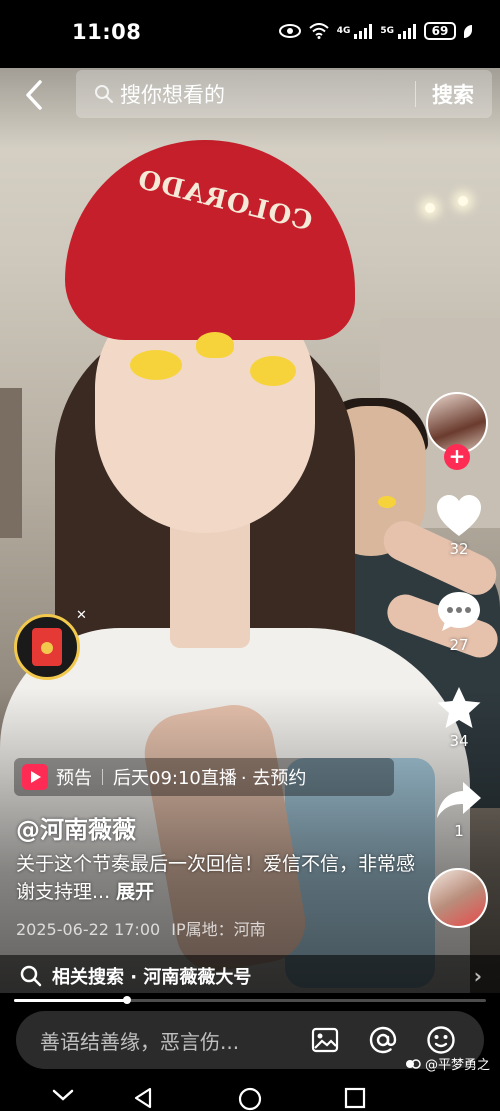 Image resolution: width=500 pixels, height=1111 pixels. I want to click on post-caption: 关于这个节奏最后一次回信！爱信不信，非常感谢支持理... 展开, so click(216, 878).